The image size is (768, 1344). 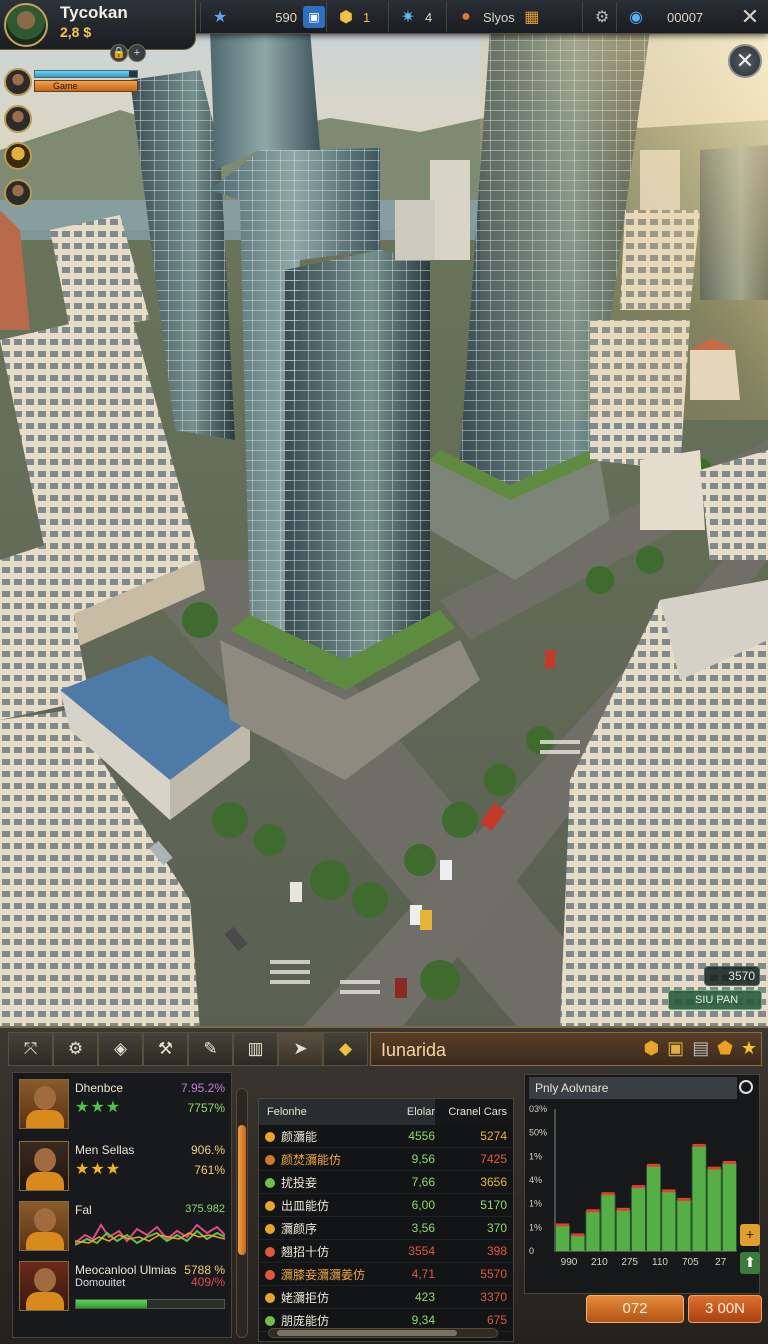 What do you see at coordinates (423, 1320) in the screenshot?
I see `row-value-a: 9,34` at bounding box center [423, 1320].